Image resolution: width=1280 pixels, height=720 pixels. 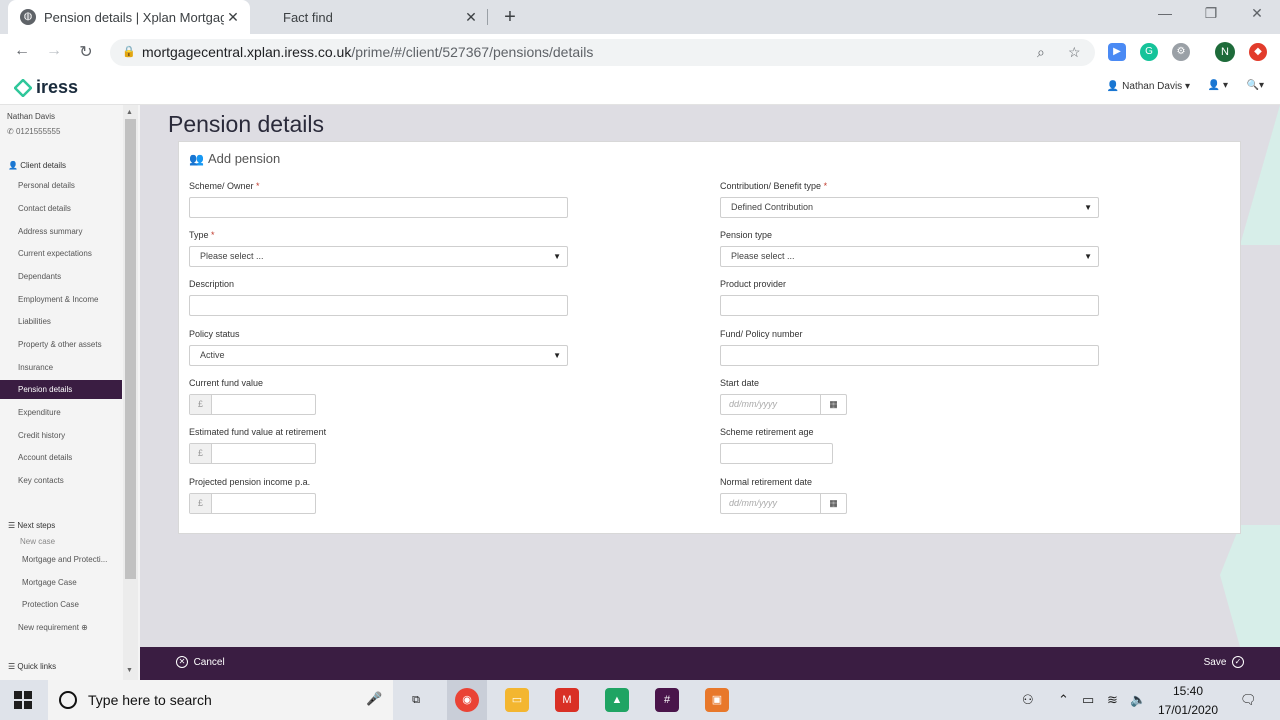 What do you see at coordinates (41, 435) in the screenshot?
I see `sidebar-item-credit-history: Credit history` at bounding box center [41, 435].